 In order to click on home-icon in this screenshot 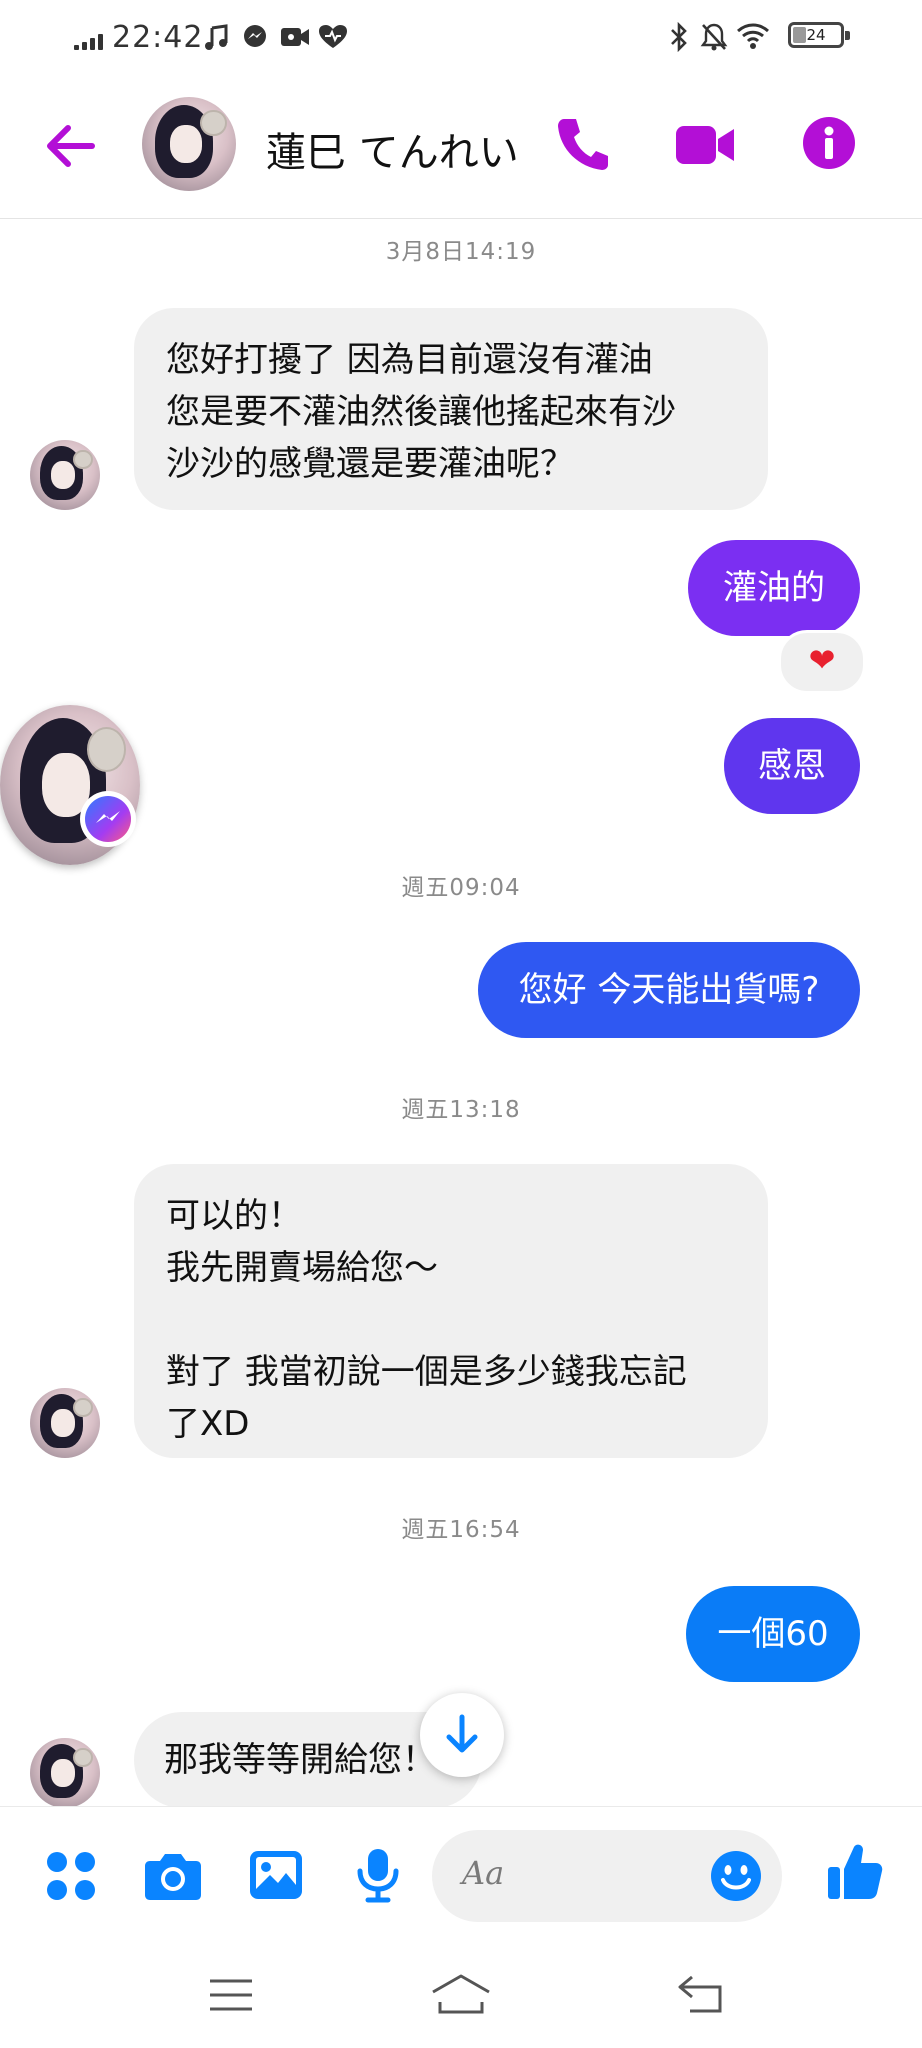, I will do `click(461, 1993)`.